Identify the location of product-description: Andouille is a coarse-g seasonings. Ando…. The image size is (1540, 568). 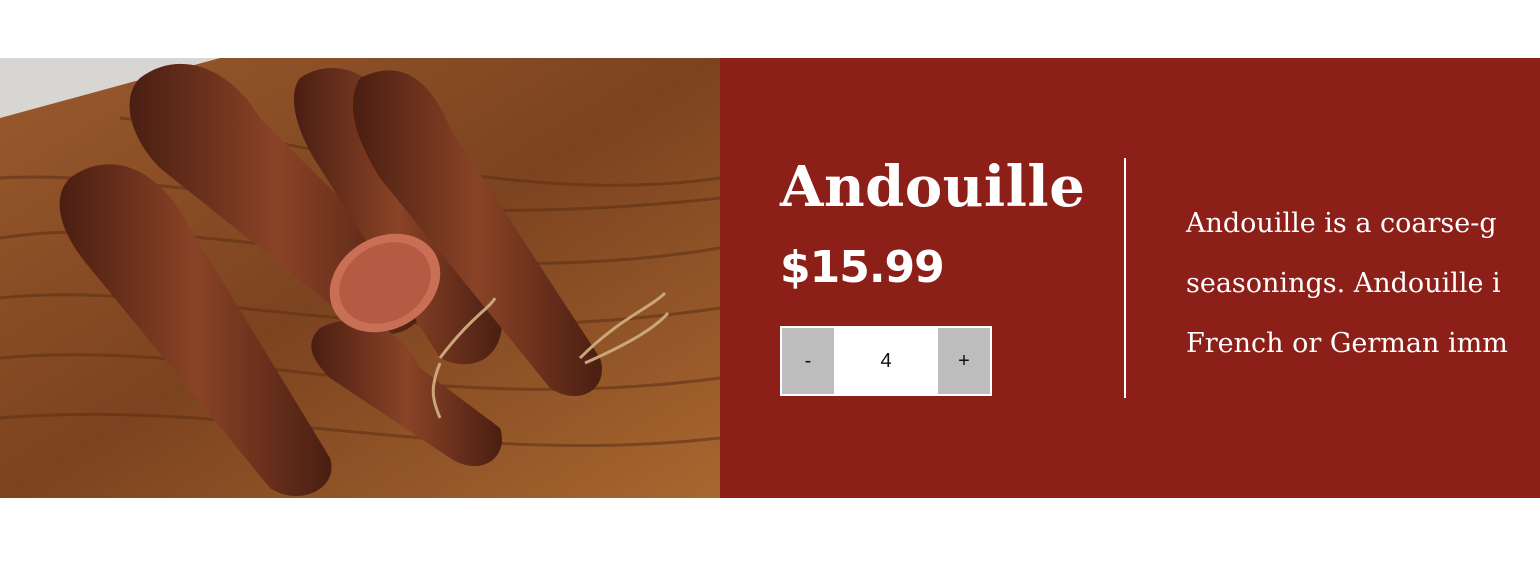
(1363, 284).